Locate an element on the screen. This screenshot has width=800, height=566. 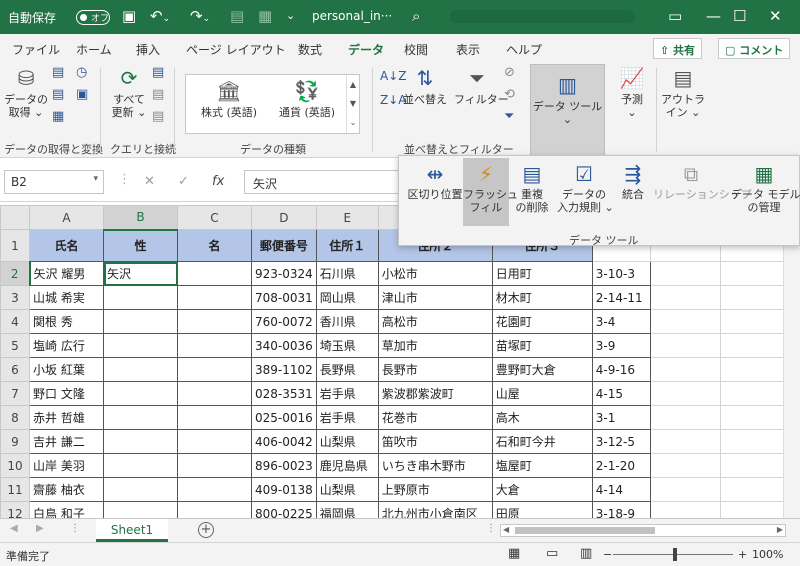
cell: 塩屋町 is located at coordinates (542, 465).